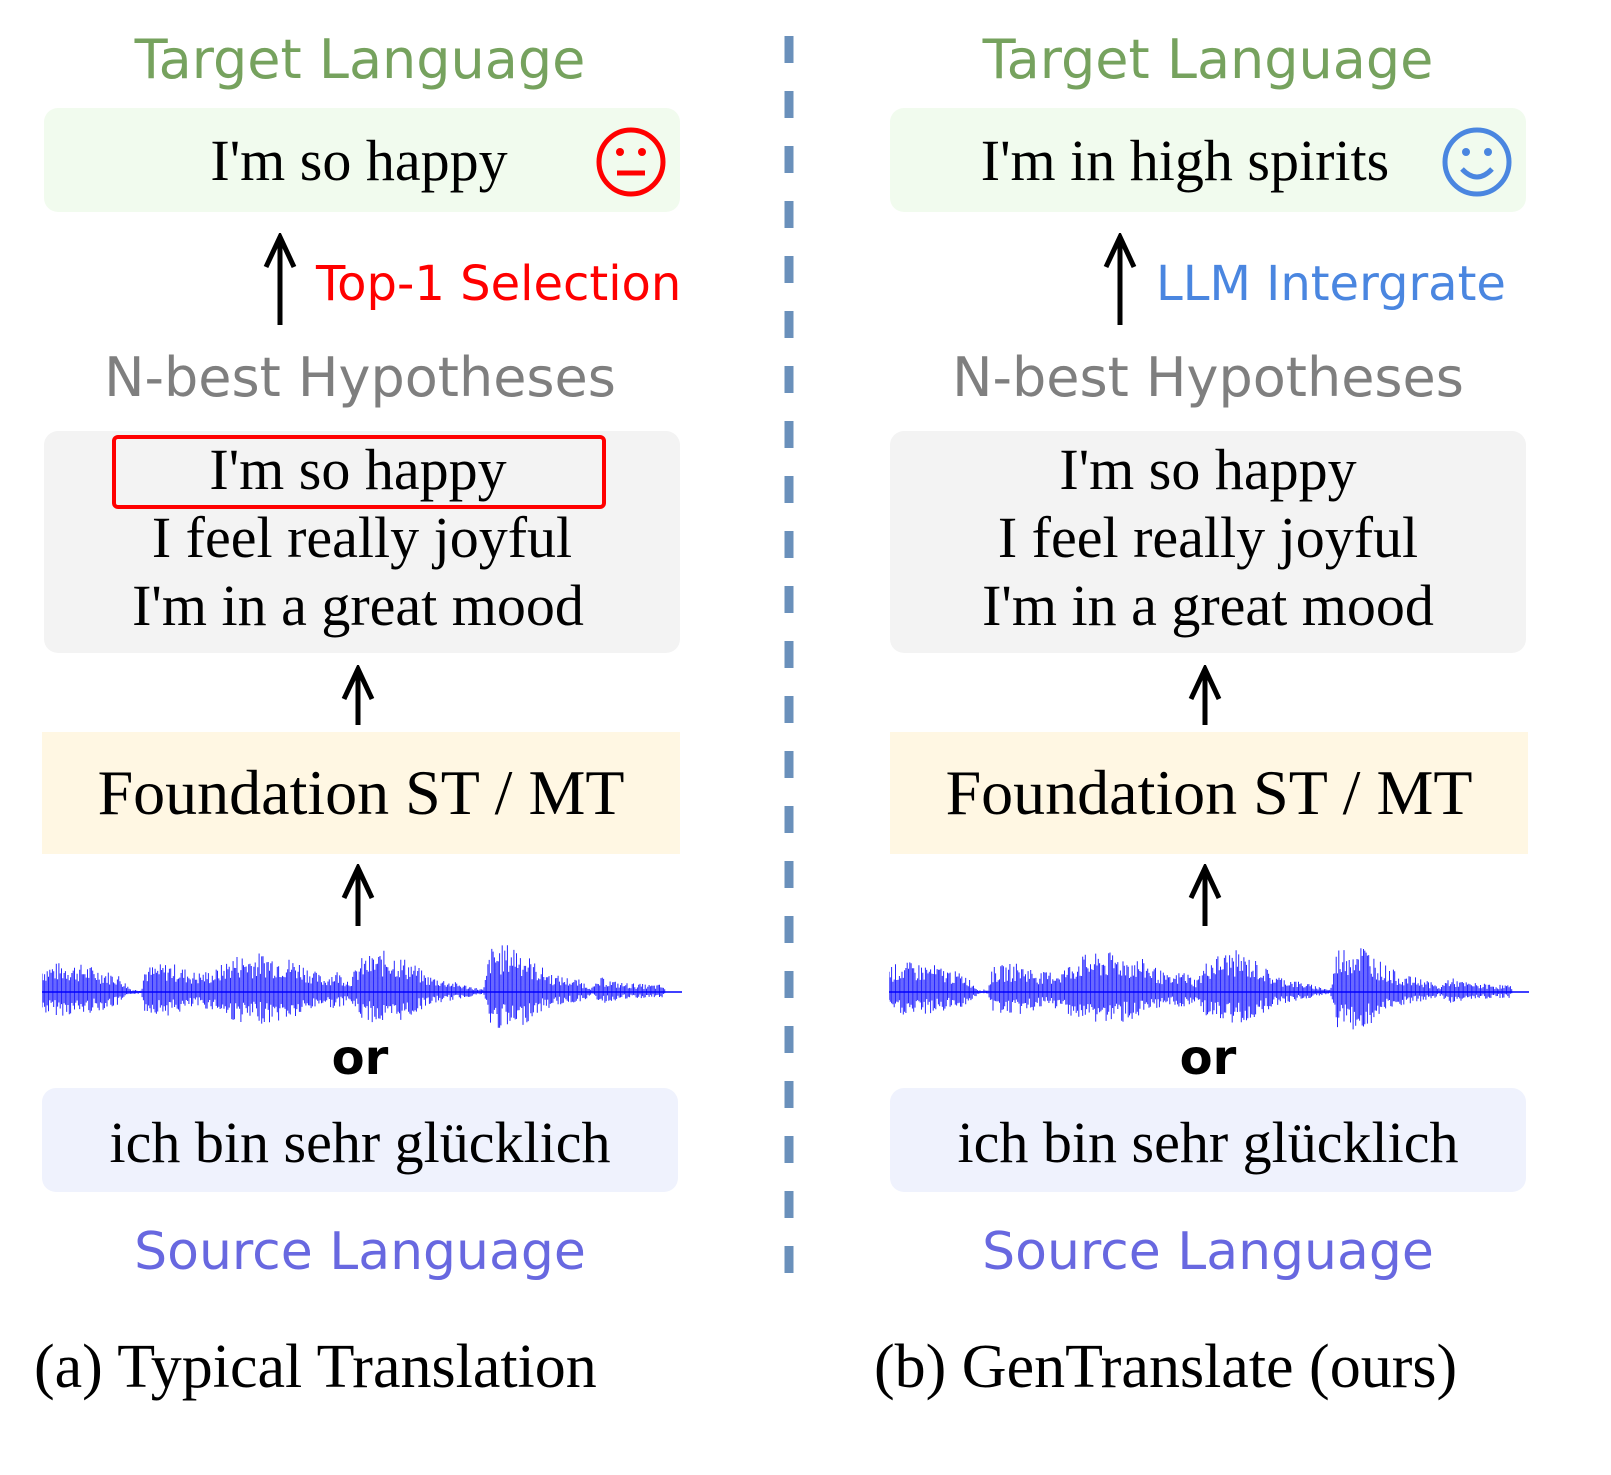 The width and height of the screenshot is (1611, 1475). I want to click on output-text: I'm in high spirits, so click(1185, 160).